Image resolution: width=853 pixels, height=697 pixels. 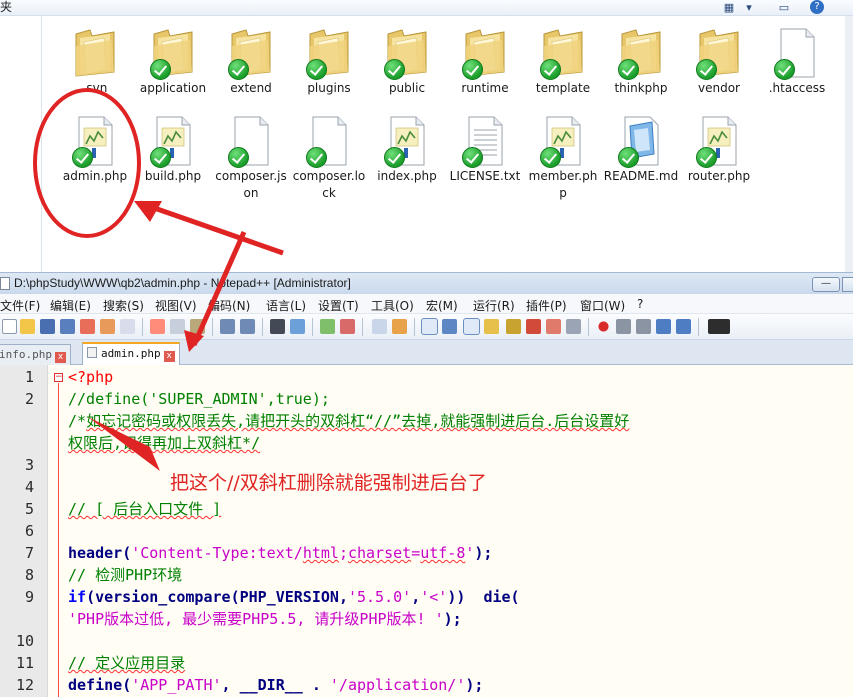 What do you see at coordinates (407, 149) in the screenshot?
I see `file-item-index-php: index.php` at bounding box center [407, 149].